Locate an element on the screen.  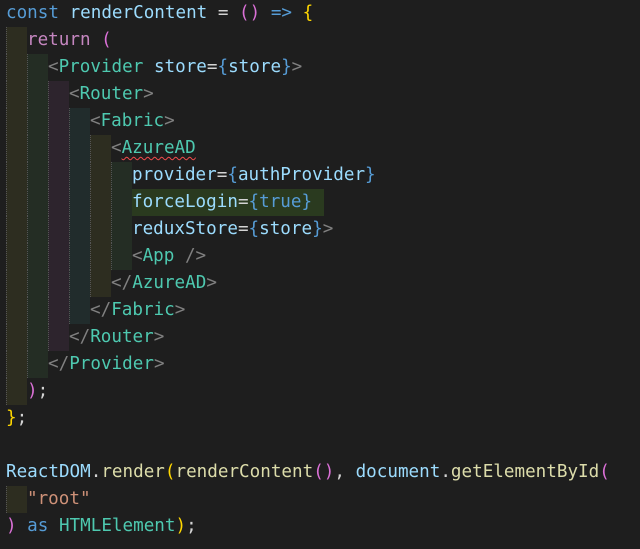
code-text: <AzureAD is located at coordinates (153, 148).